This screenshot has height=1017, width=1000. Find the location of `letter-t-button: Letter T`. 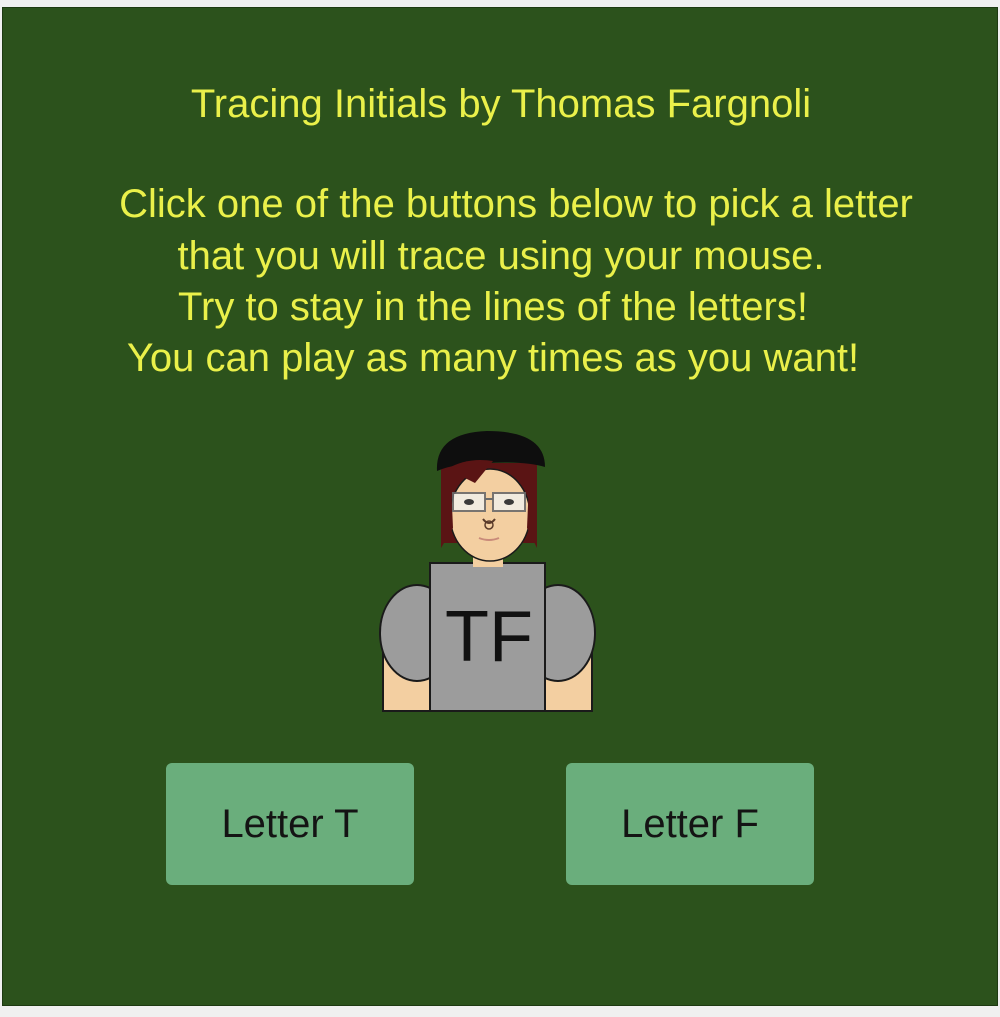

letter-t-button: Letter T is located at coordinates (290, 824).